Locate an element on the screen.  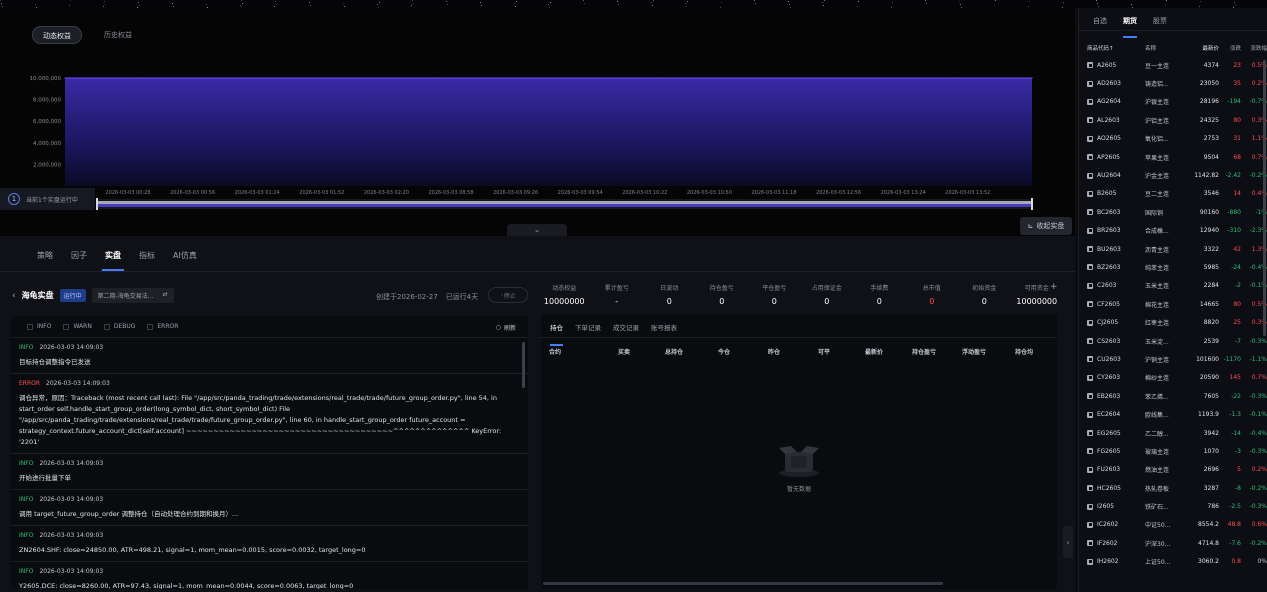
watchlist-row: IF2602 沪深30... 4714.8 -7.6 -0.2% is located at coordinates (1173, 543).